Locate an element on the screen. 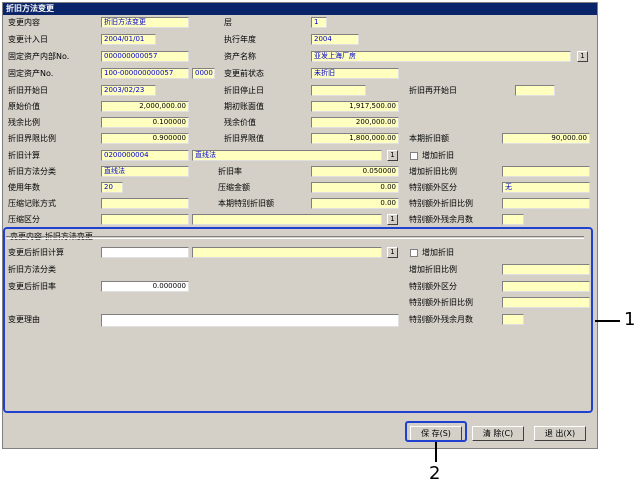  dep-restart-date-field is located at coordinates (535, 90).